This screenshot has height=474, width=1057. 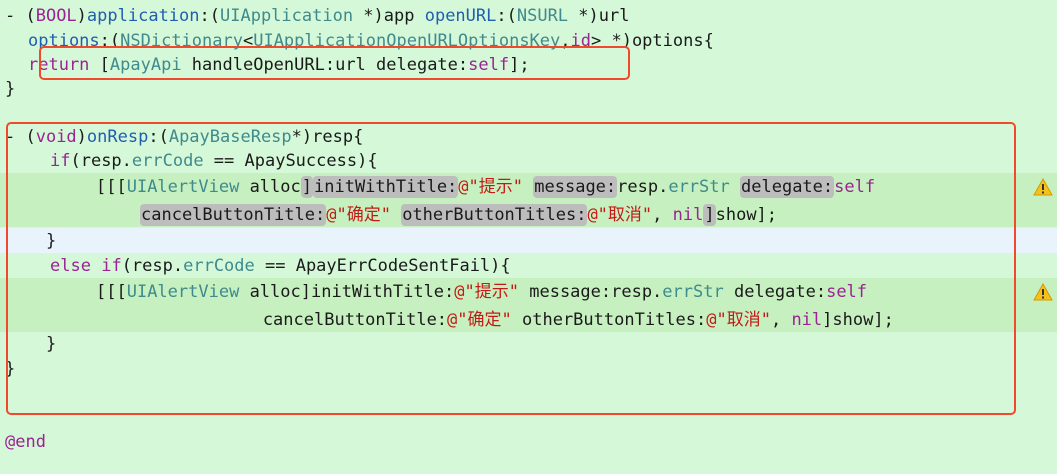 What do you see at coordinates (25, 442) in the screenshot?
I see `code-line-end: @end` at bounding box center [25, 442].